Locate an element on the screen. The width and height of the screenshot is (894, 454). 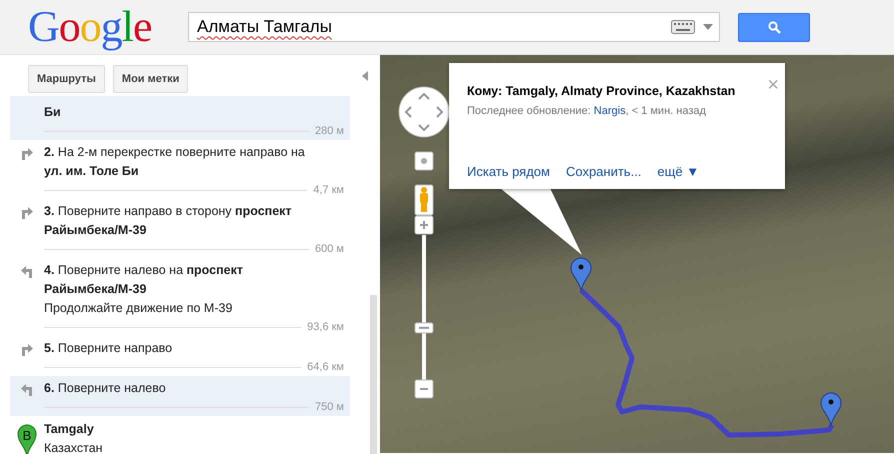
collapse-arrow-icon is located at coordinates (365, 76).